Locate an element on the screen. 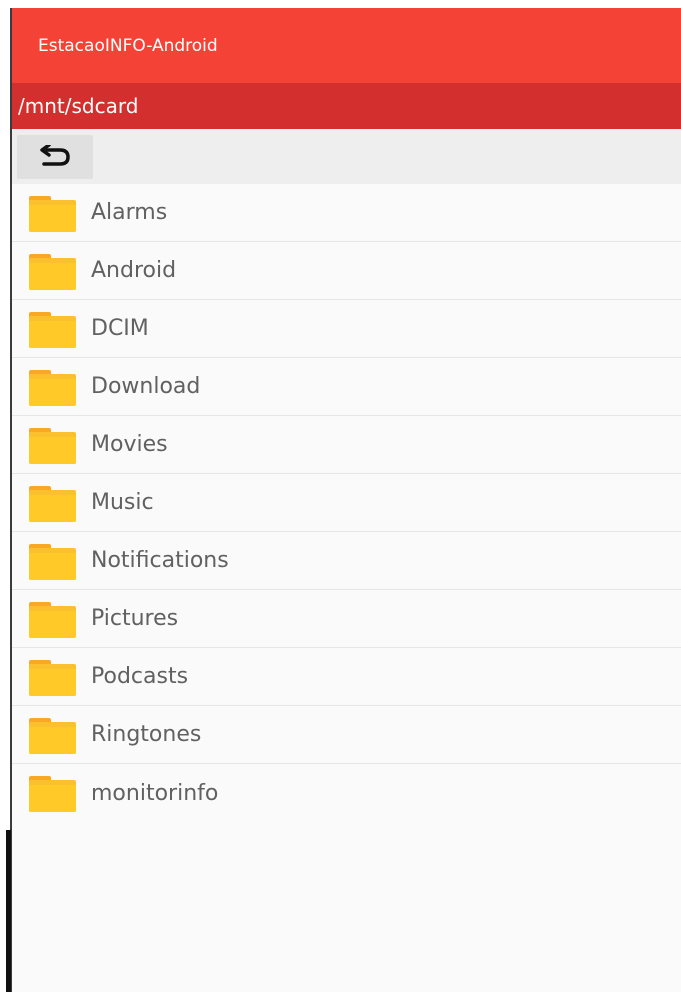  folder-item: Android is located at coordinates (346, 271).